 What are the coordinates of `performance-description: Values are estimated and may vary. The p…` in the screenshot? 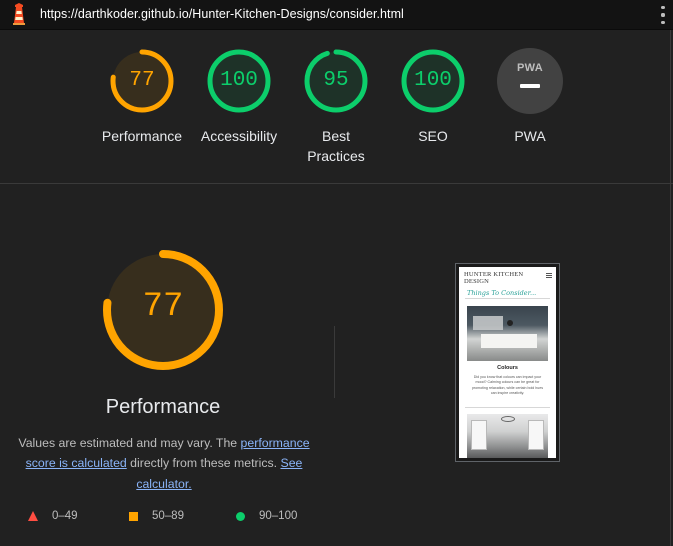 It's located at (164, 463).